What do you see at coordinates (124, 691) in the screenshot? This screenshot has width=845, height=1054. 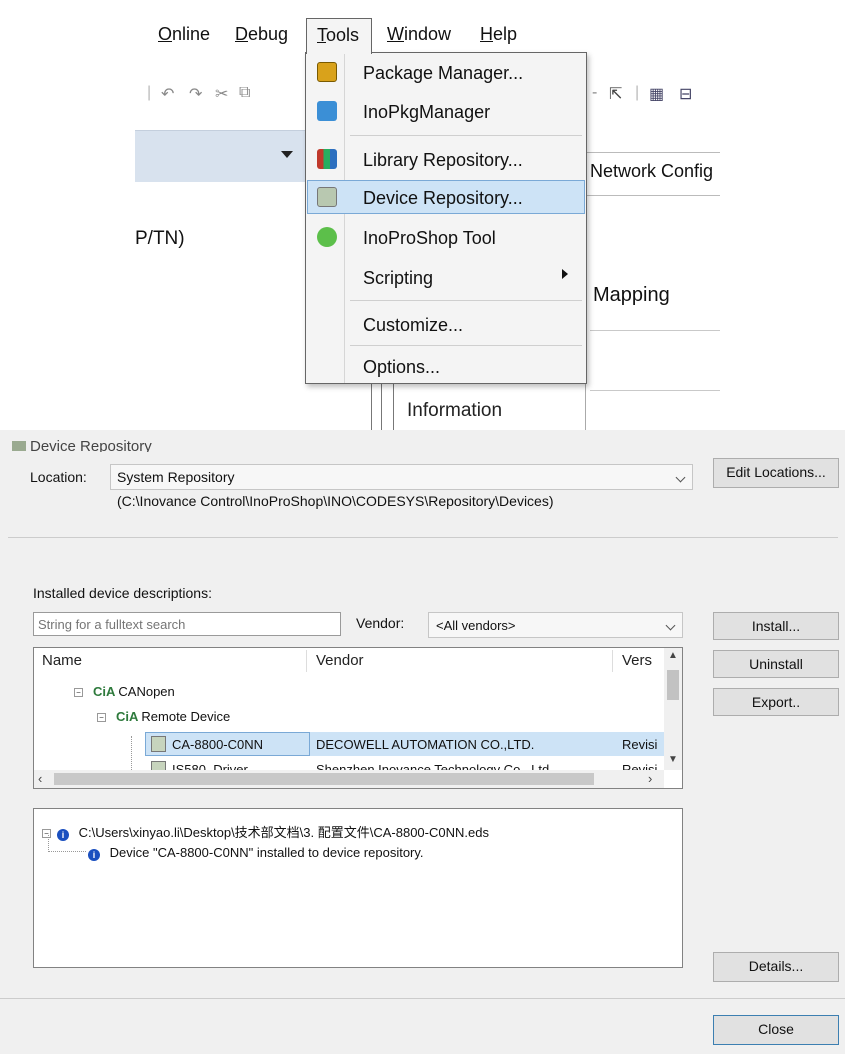 I see `tree-node-canopen: − CiA CANopen` at bounding box center [124, 691].